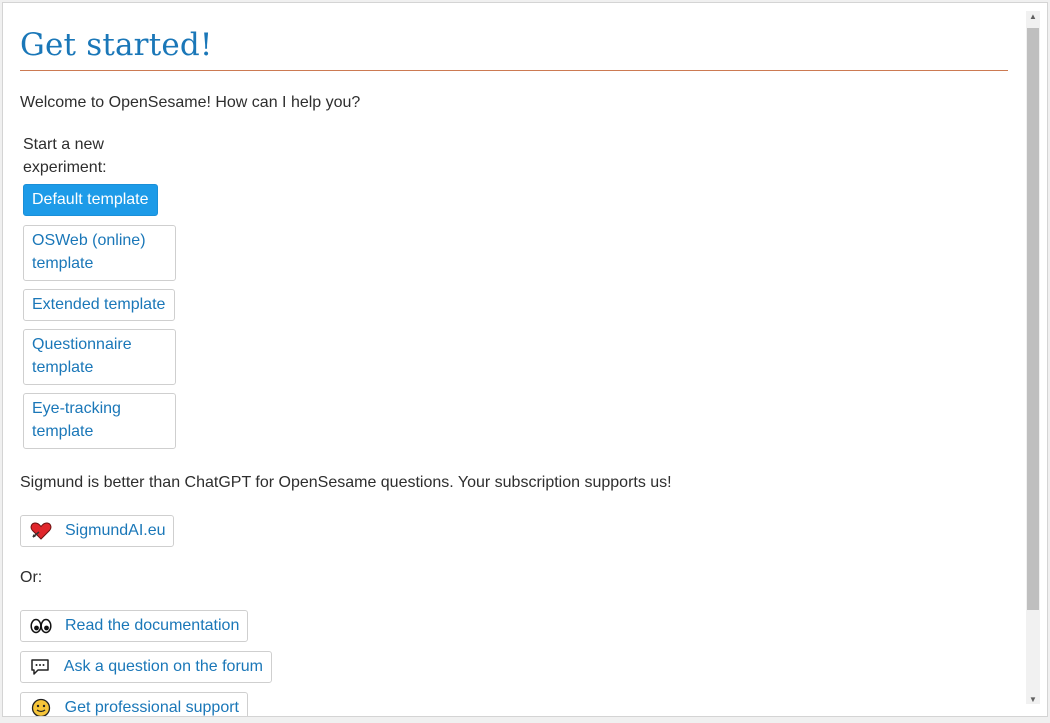 Image resolution: width=1050 pixels, height=723 pixels. Describe the element at coordinates (1033, 16) in the screenshot. I see `scroll-up-arrow-icon: ▲` at that location.